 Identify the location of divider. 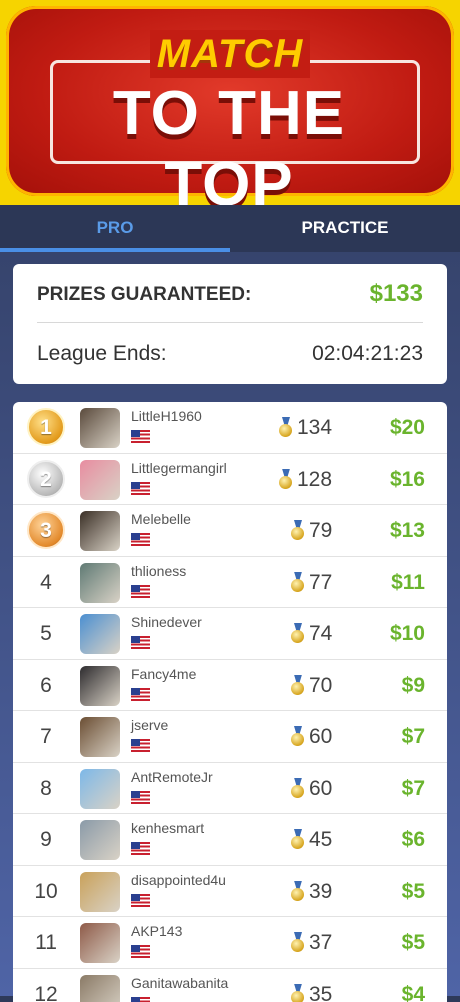
(230, 322).